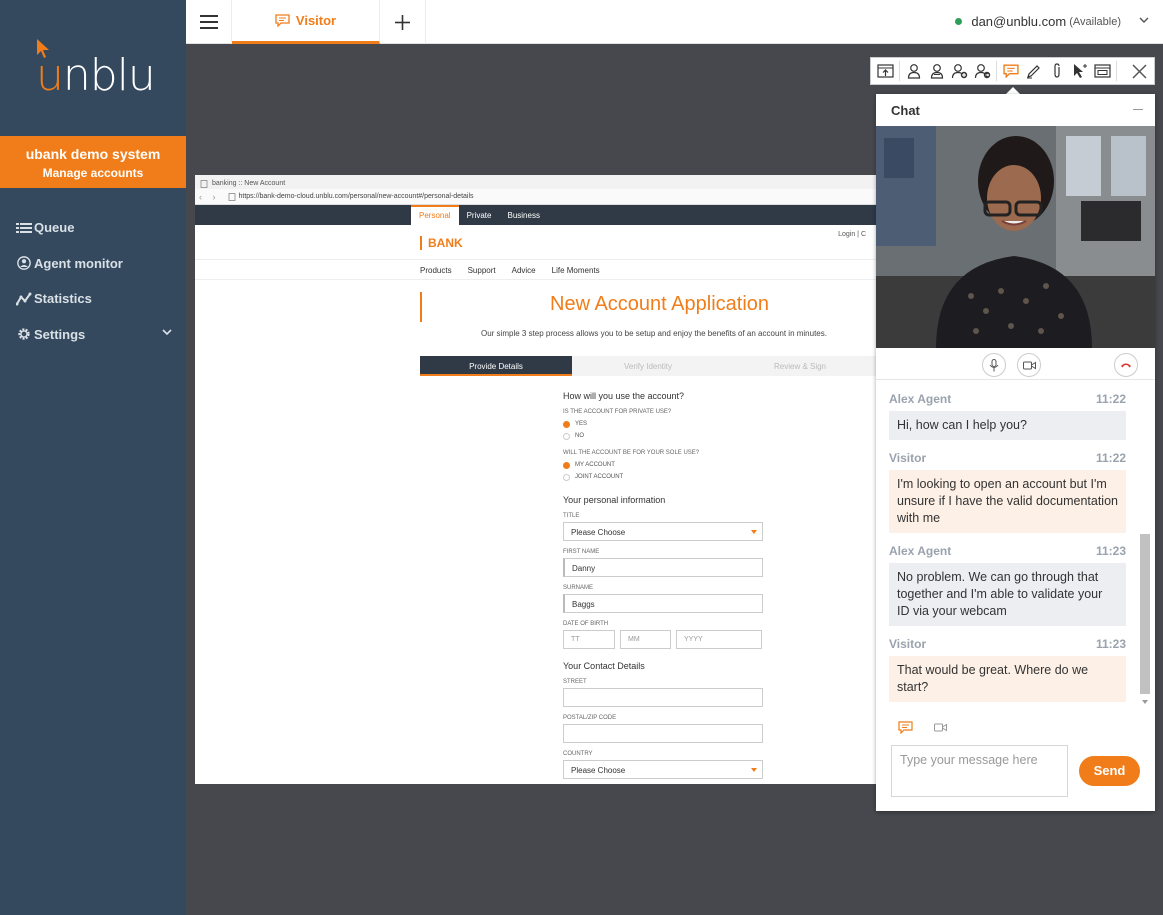 The image size is (1163, 915). I want to click on person-icon, so click(913, 71).